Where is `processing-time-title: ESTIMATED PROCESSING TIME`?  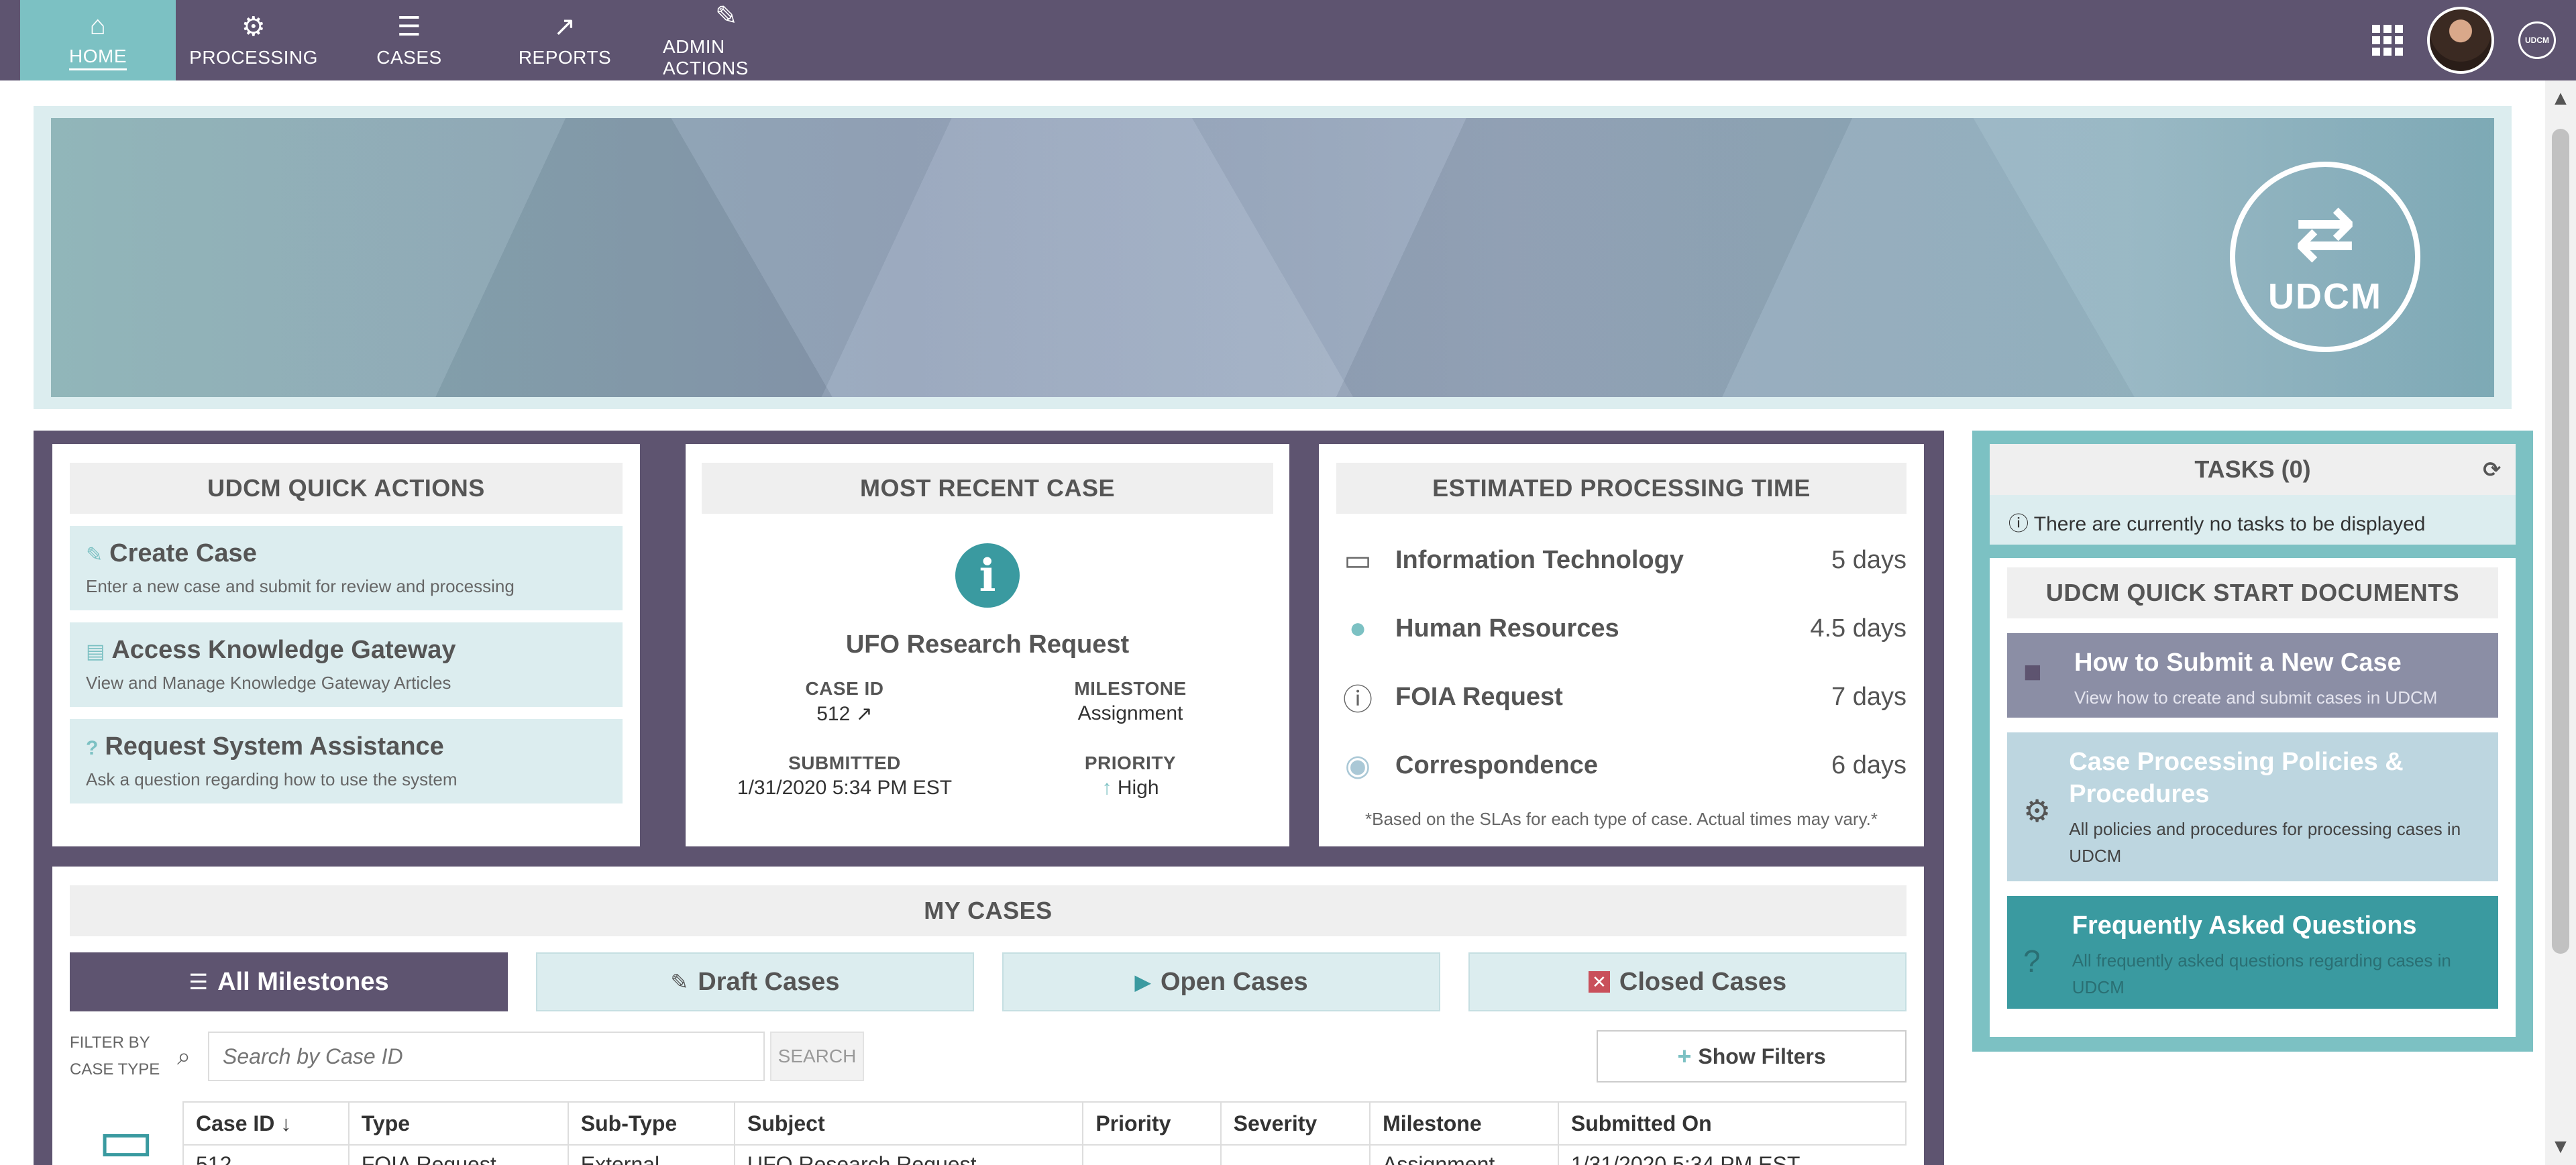 processing-time-title: ESTIMATED PROCESSING TIME is located at coordinates (1621, 489).